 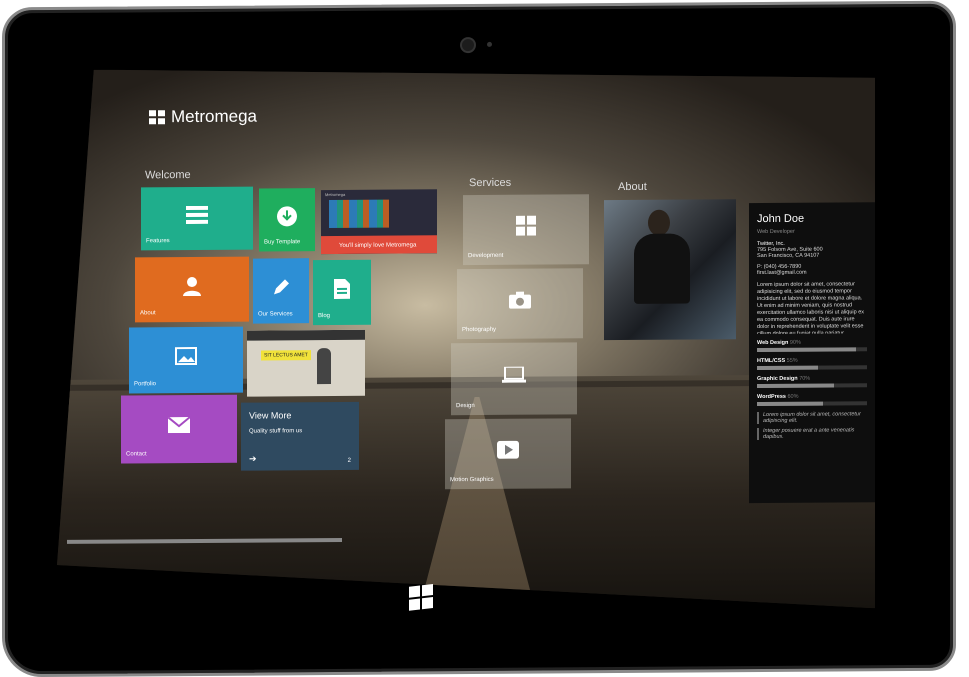 What do you see at coordinates (781, 219) in the screenshot?
I see `profile-name: John Doe` at bounding box center [781, 219].